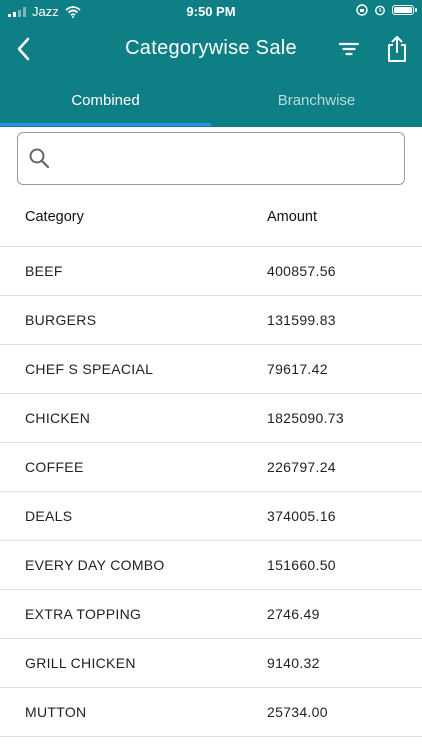 Image resolution: width=422 pixels, height=750 pixels. I want to click on tab-combined: Combined, so click(105, 103).